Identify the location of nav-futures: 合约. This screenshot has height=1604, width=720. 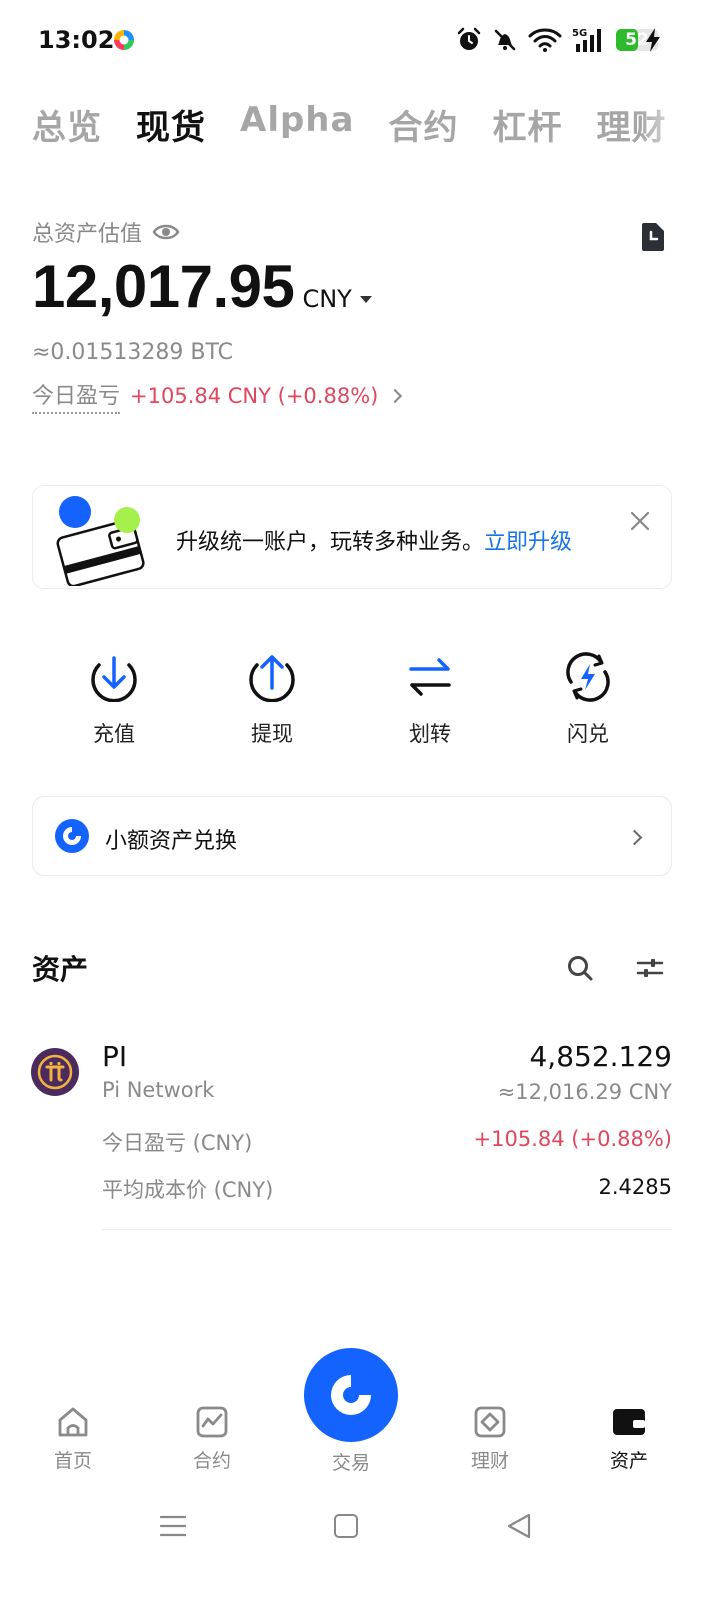
(212, 1438).